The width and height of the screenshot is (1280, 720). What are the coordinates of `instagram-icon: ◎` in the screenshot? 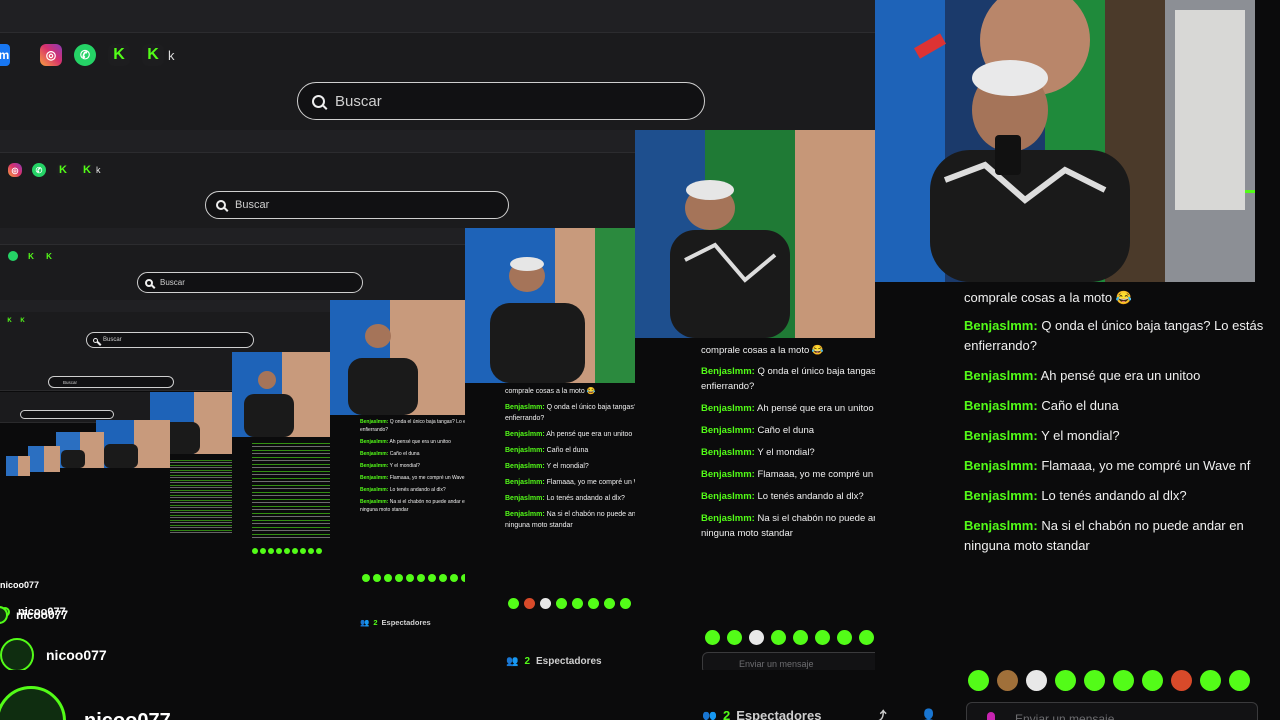 It's located at (15, 170).